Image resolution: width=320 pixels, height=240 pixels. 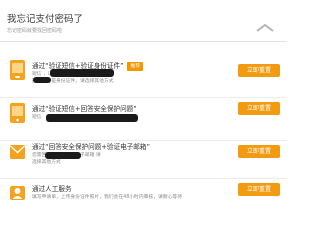 What do you see at coordinates (107, 197) in the screenshot?
I see `option-description: 填写申请单，上传身份证件照片，我们会在48小时内审核，请耐心等待` at bounding box center [107, 197].